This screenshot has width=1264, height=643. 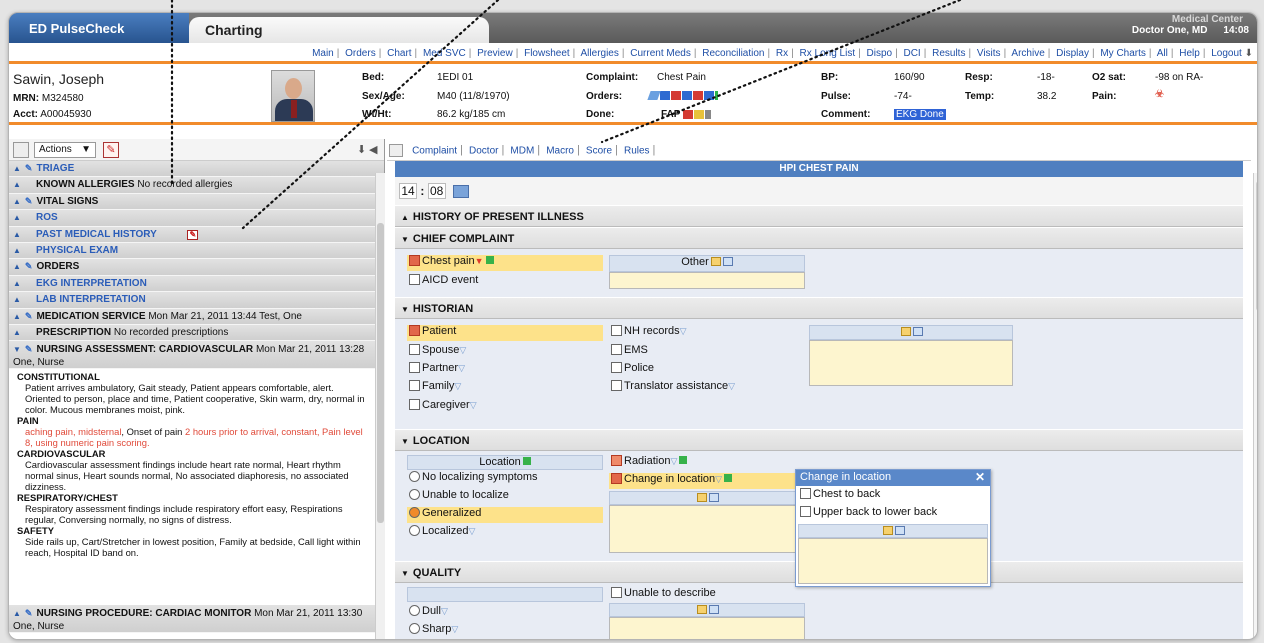 What do you see at coordinates (323, 53) in the screenshot?
I see `nav-main: Main` at bounding box center [323, 53].